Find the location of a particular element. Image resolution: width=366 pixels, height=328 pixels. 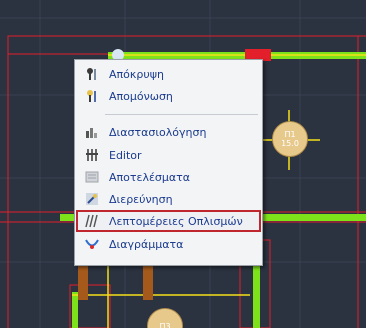

investigation-icon is located at coordinates (92, 199).